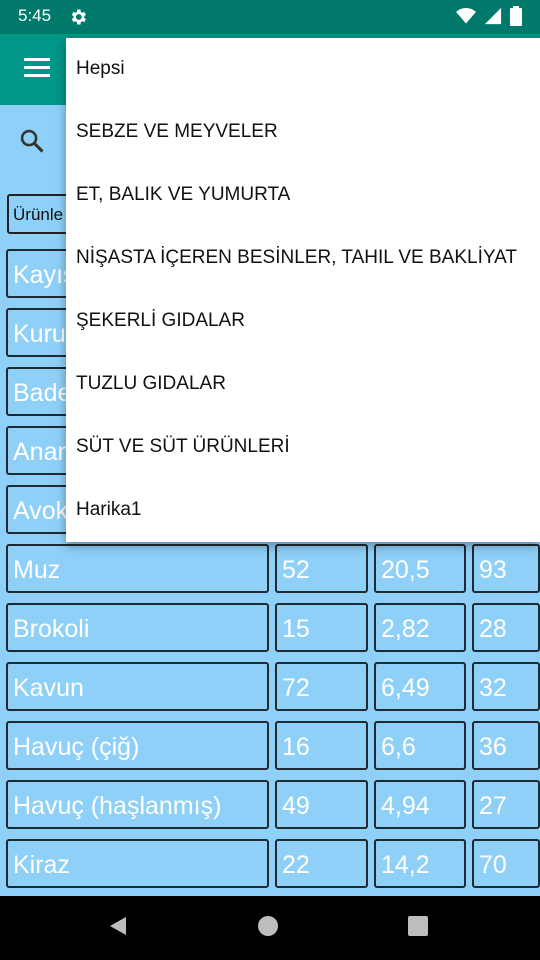  I want to click on battery-icon, so click(516, 18).